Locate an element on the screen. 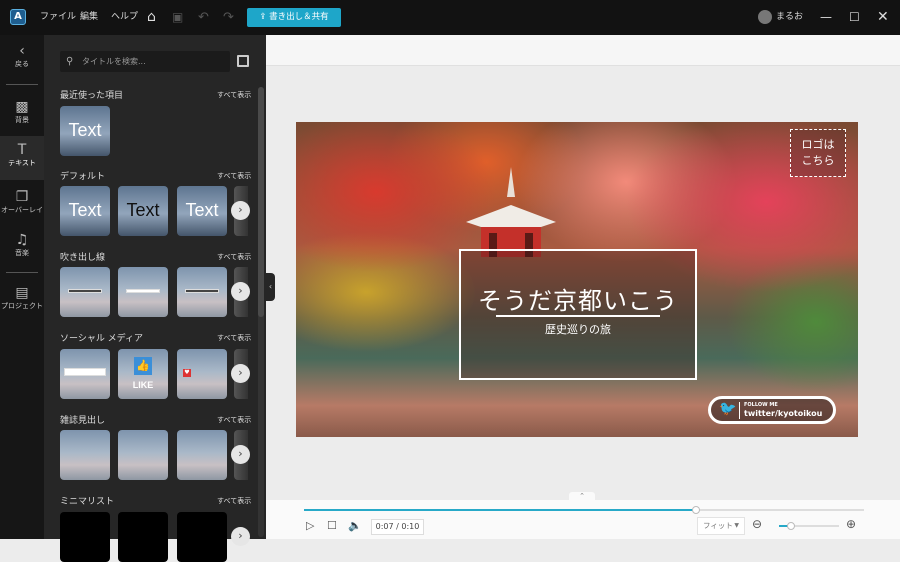 The height and width of the screenshot is (562, 900). menu-file: ファイル is located at coordinates (58, 17).